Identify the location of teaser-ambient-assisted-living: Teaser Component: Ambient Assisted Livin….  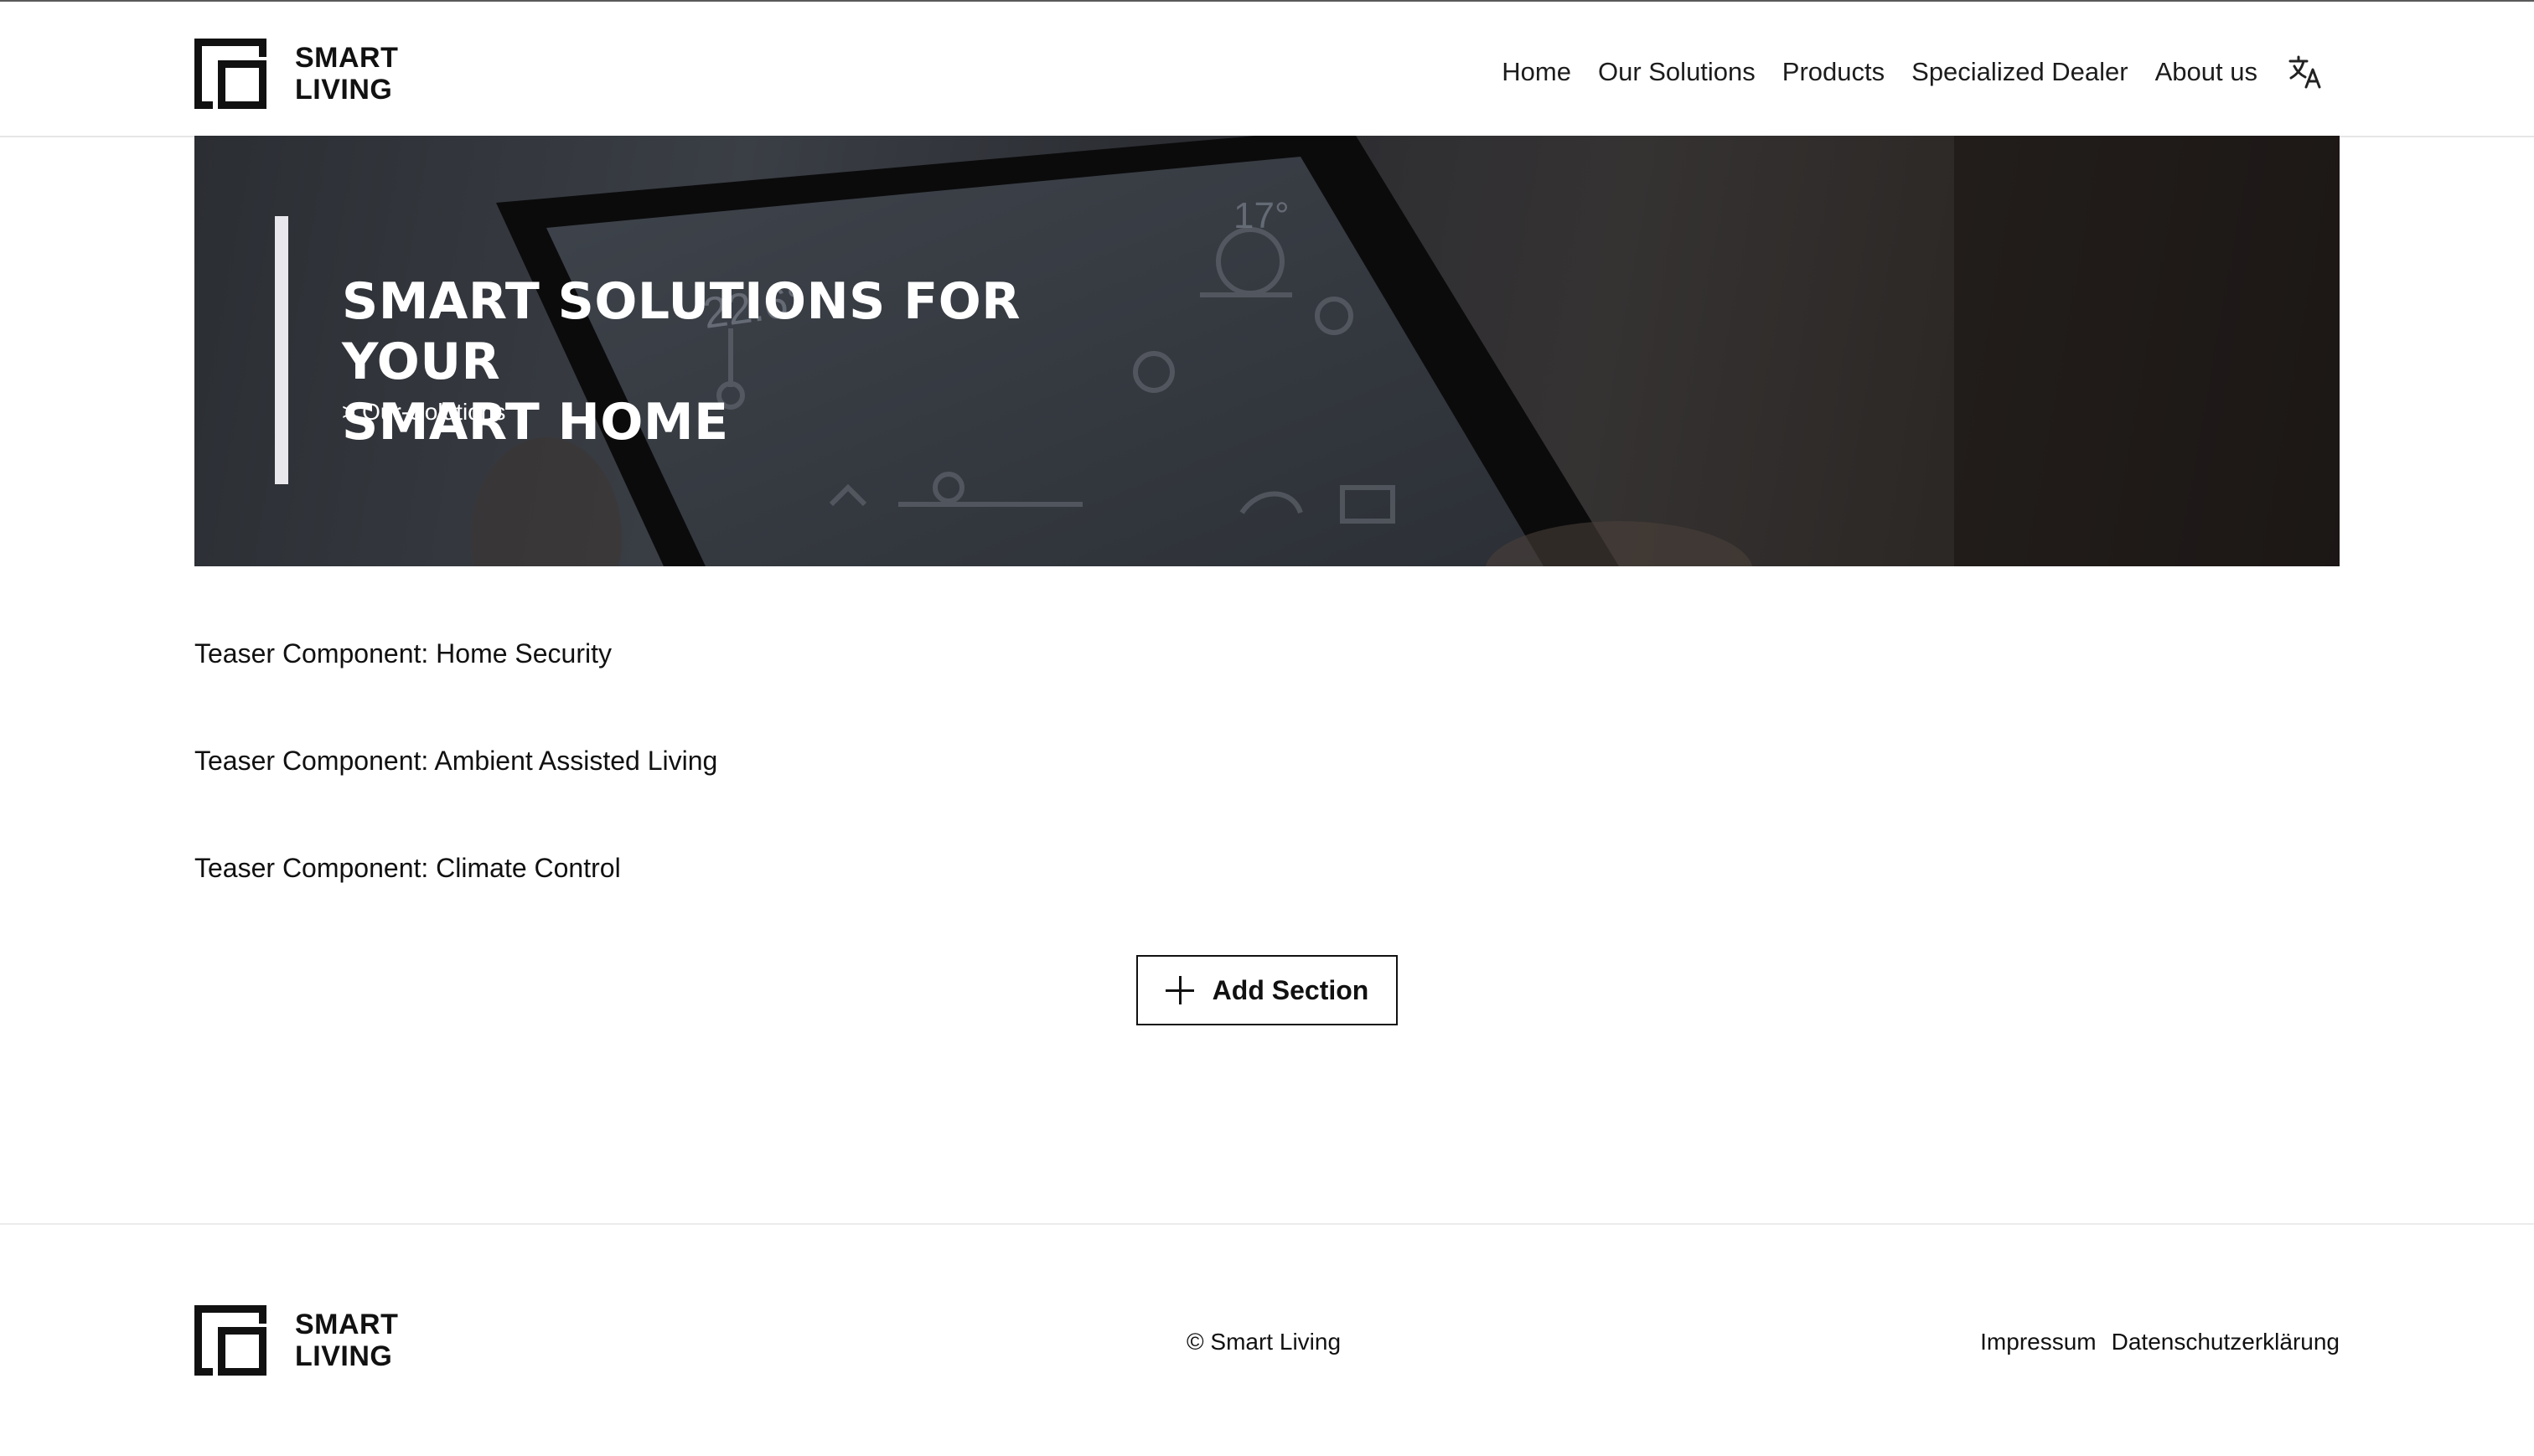
(456, 761).